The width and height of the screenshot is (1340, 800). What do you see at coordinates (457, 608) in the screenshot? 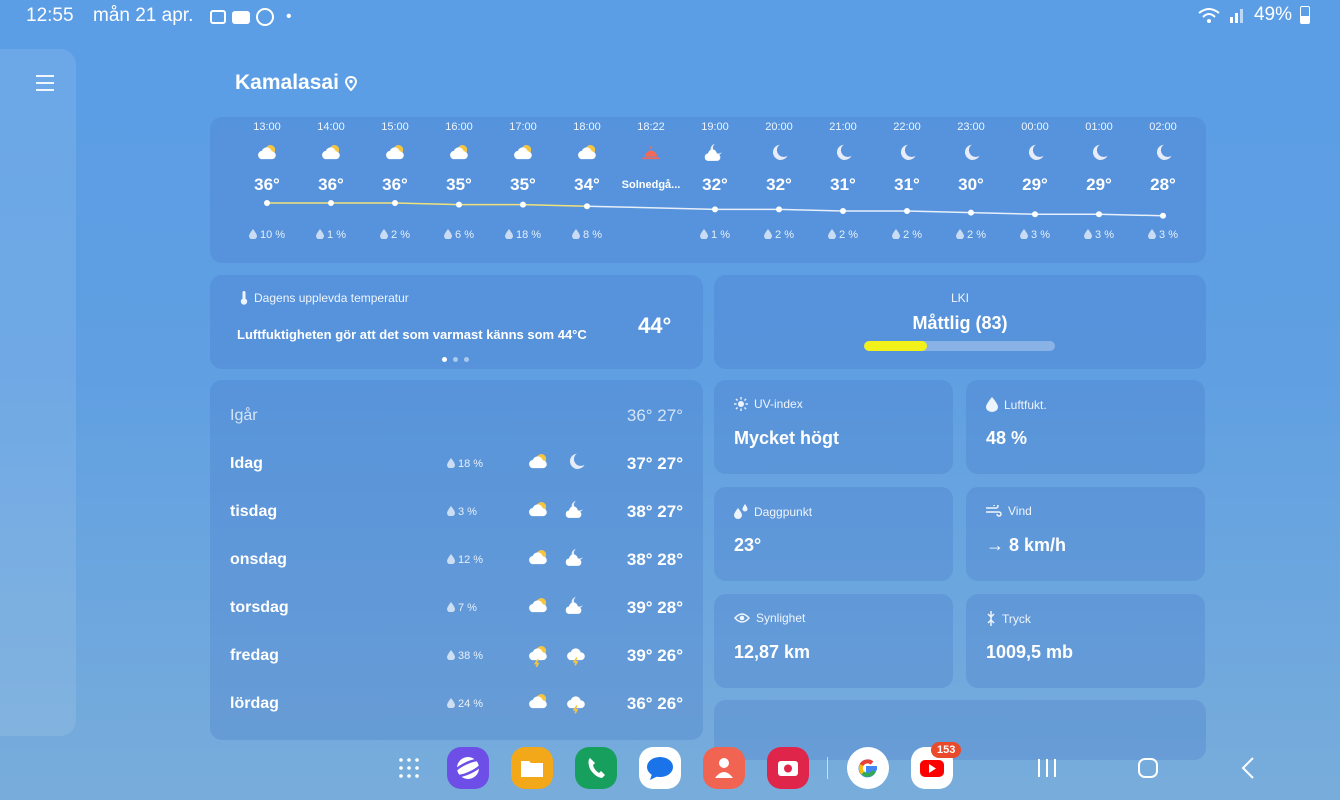
I see `daily-row: torsdag 7 % 39° 28°` at bounding box center [457, 608].